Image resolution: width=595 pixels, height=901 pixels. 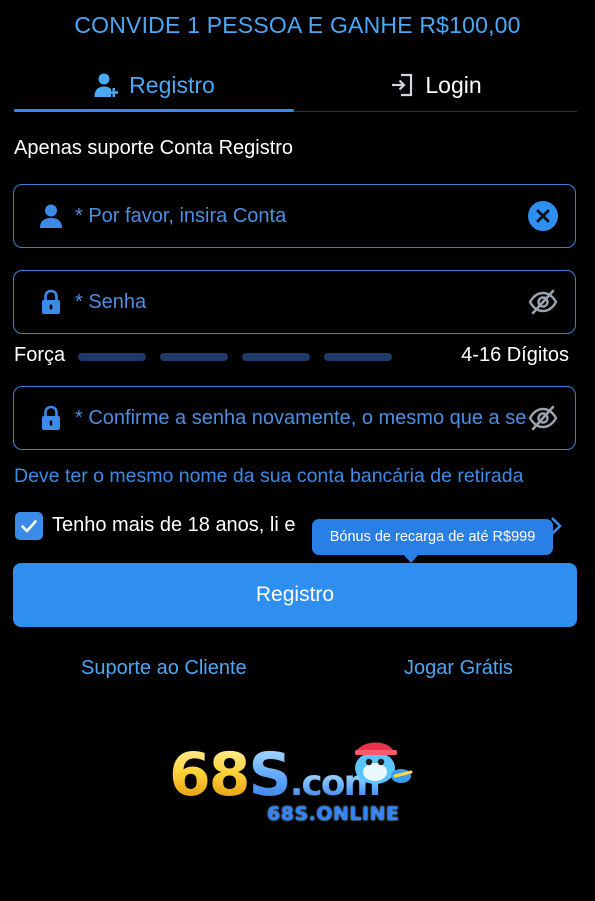 I want to click on auth-tabs: Registro Login, so click(x=295, y=85).